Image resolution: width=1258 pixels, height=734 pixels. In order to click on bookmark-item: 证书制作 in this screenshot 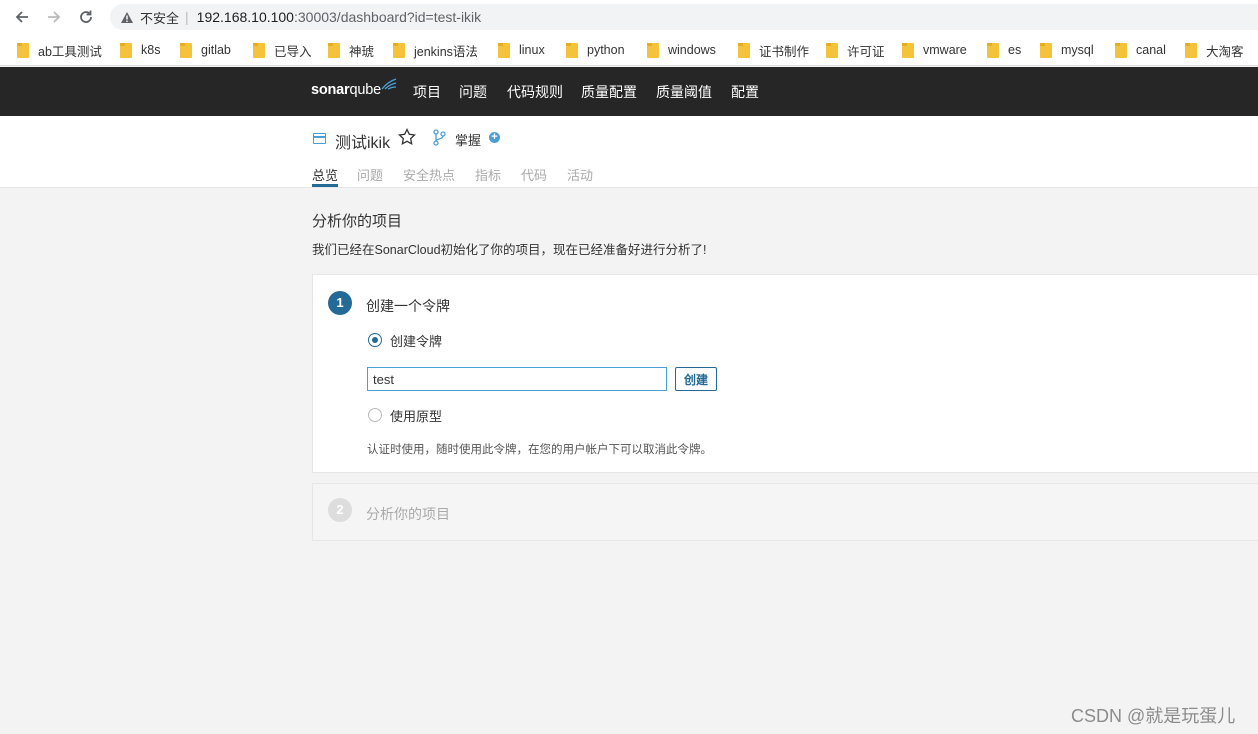, I will do `click(773, 50)`.